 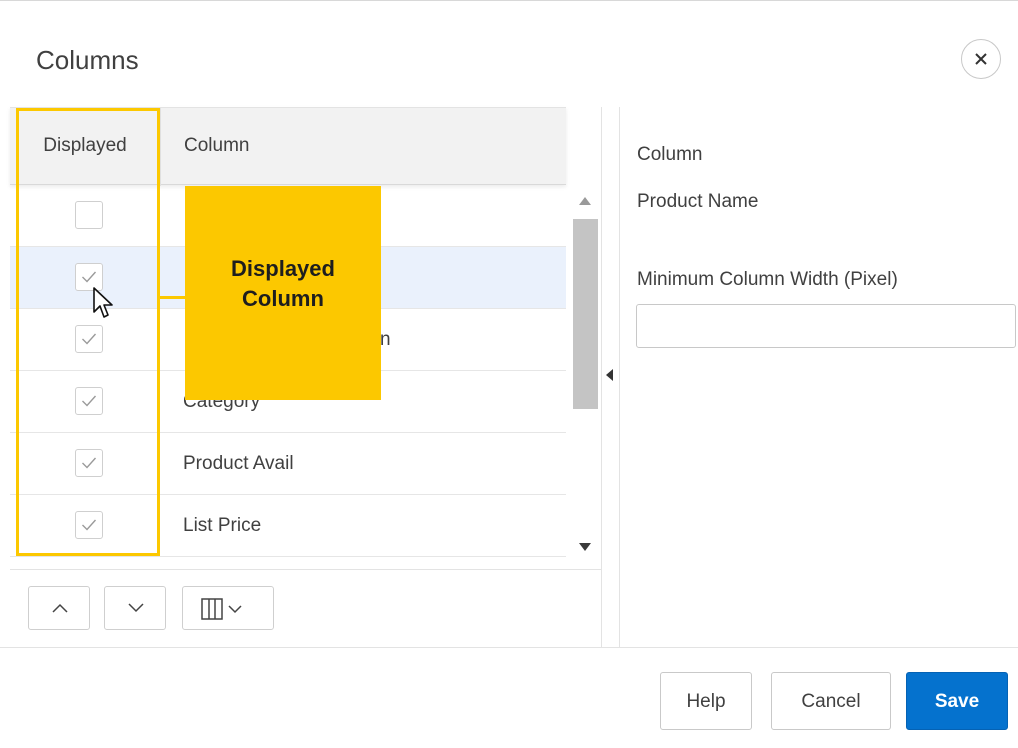 I want to click on scroll-thumb, so click(x=585, y=314).